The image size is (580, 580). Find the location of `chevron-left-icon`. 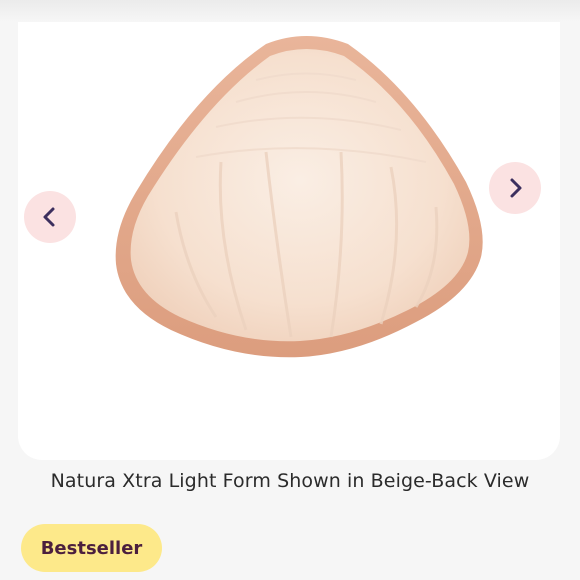

chevron-left-icon is located at coordinates (49, 217).